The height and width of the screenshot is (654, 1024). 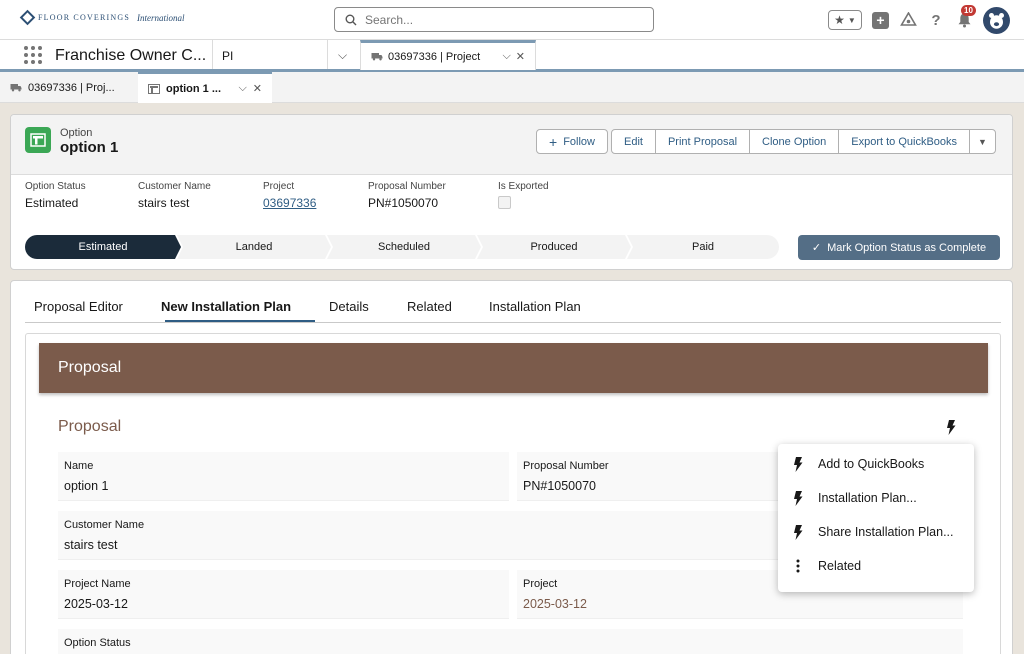 I want to click on search-icon, so click(x=351, y=19).